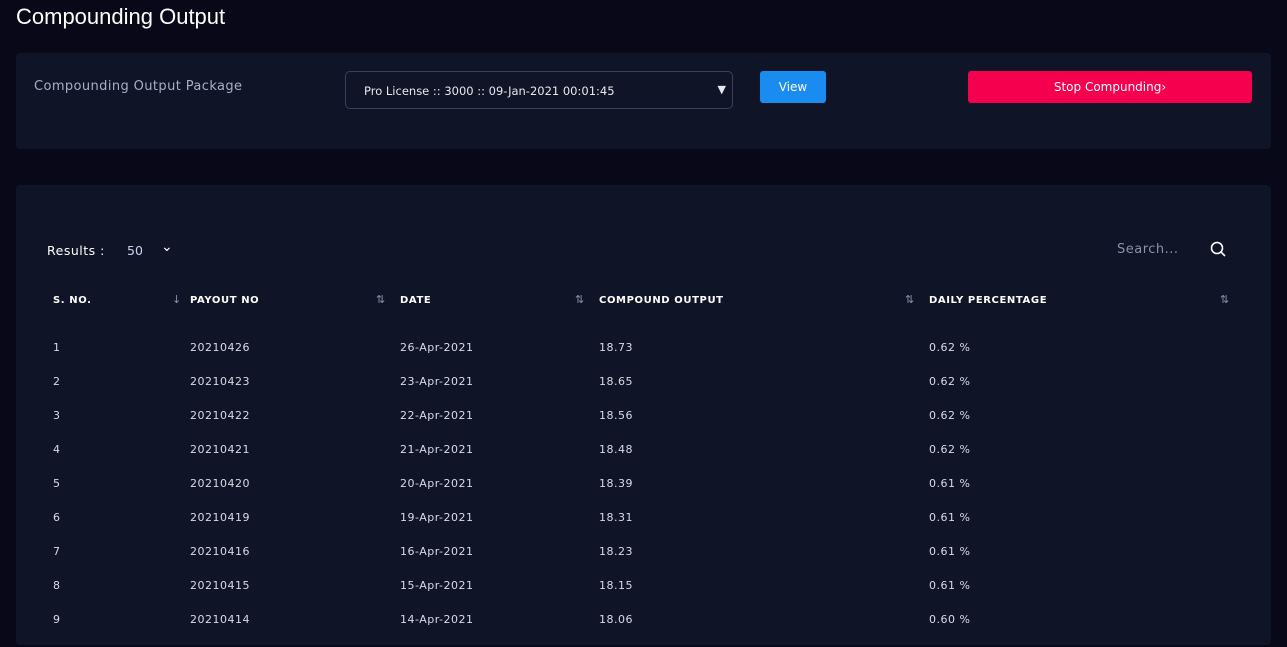 Image resolution: width=1287 pixels, height=647 pixels. Describe the element at coordinates (220, 381) in the screenshot. I see `cell-payout-no: 20210423` at that location.